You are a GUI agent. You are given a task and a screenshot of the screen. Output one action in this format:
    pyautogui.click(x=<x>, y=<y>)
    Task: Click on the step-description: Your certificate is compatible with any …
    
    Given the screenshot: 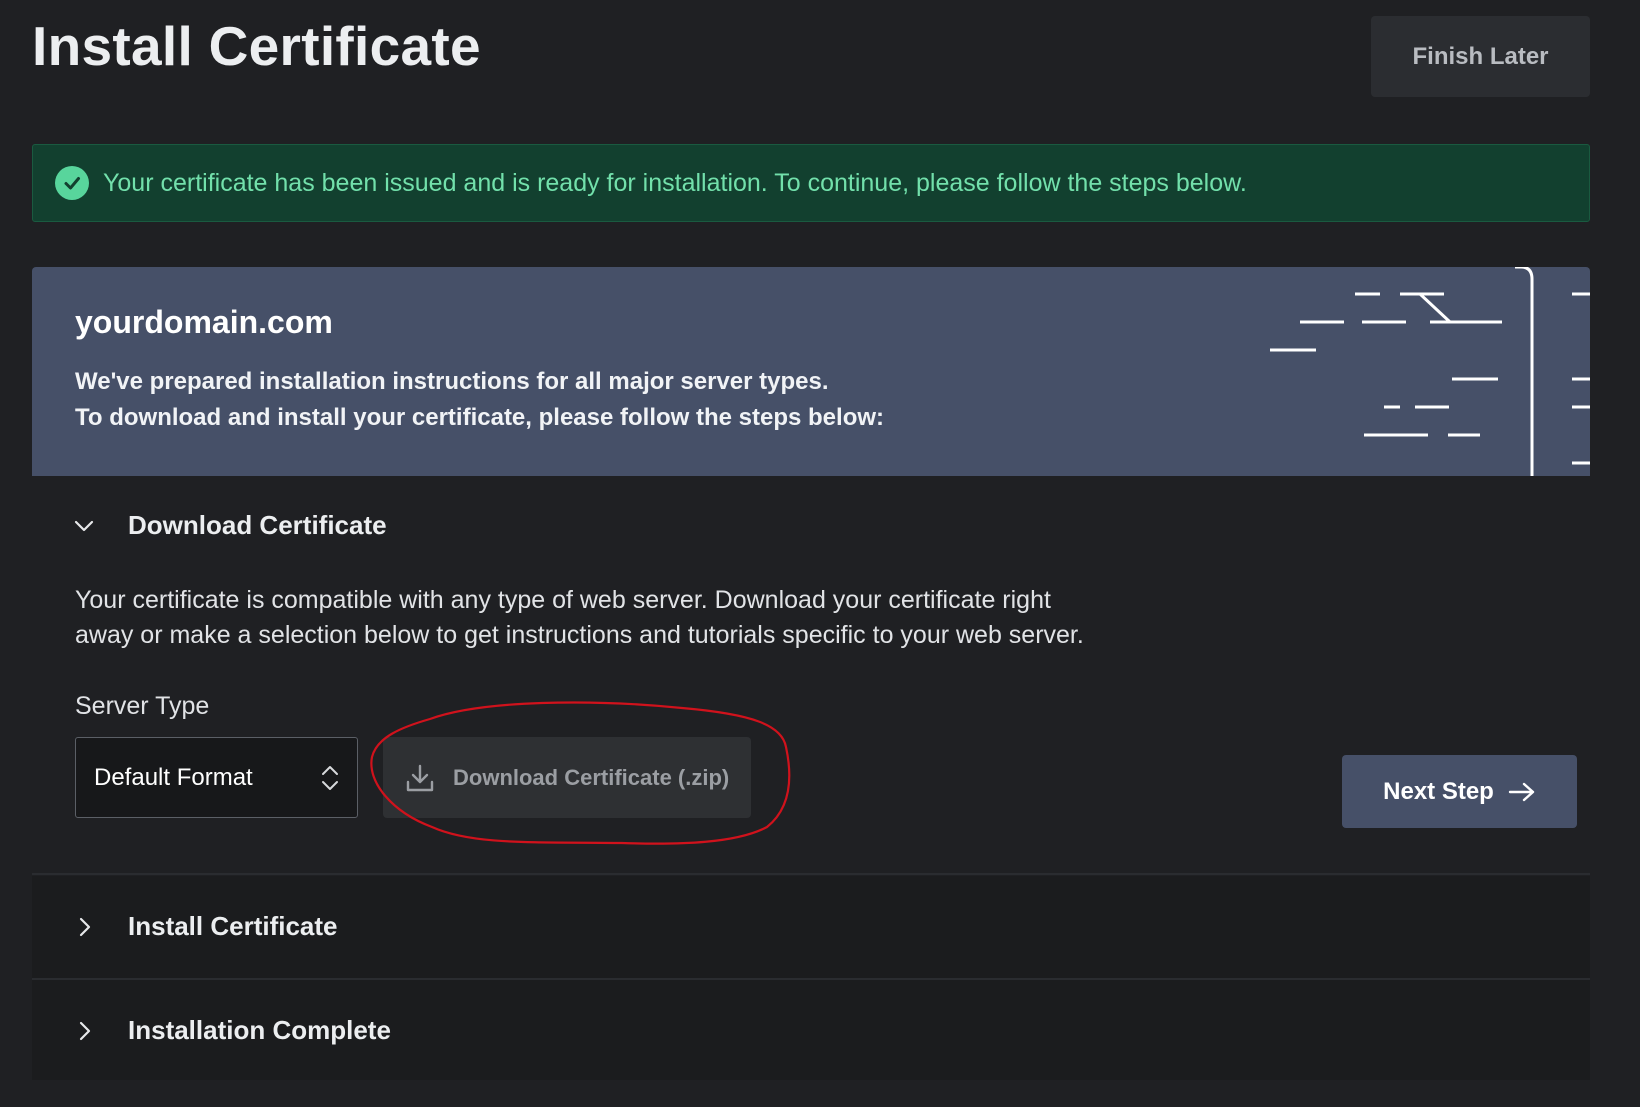 What is the action you would take?
    pyautogui.click(x=615, y=618)
    